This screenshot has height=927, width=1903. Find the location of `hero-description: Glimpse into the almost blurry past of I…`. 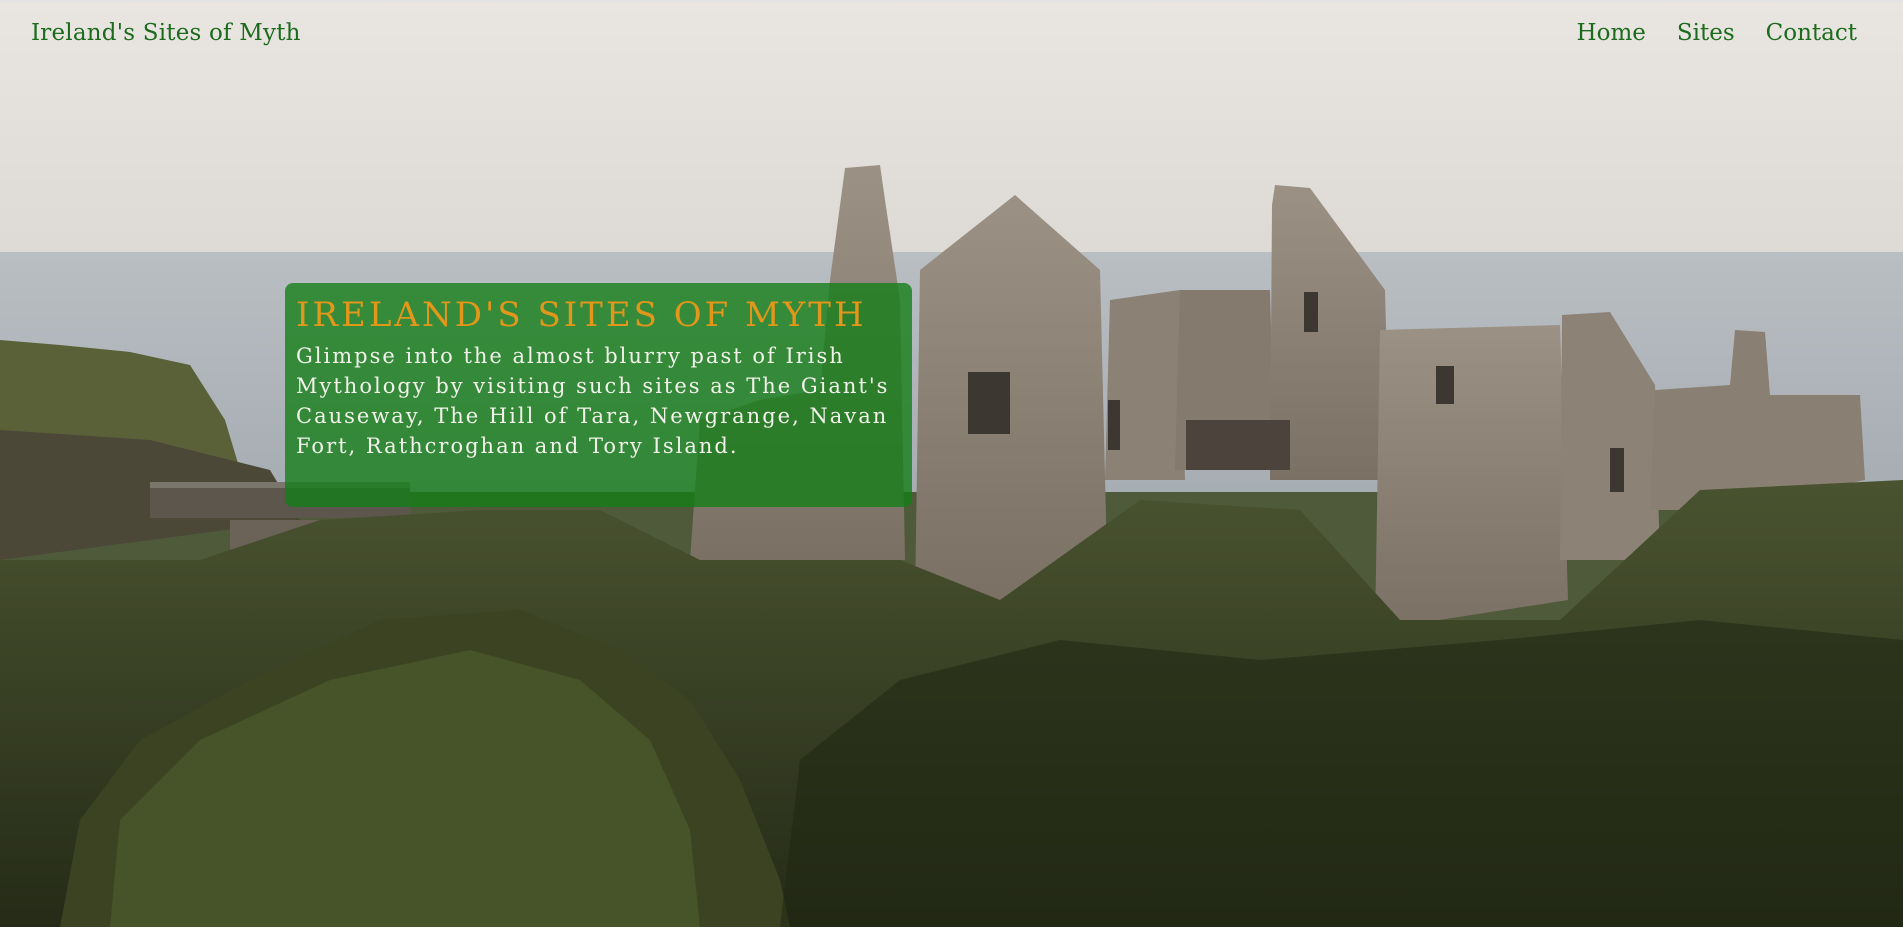

hero-description: Glimpse into the almost blurry past of I… is located at coordinates (593, 401).